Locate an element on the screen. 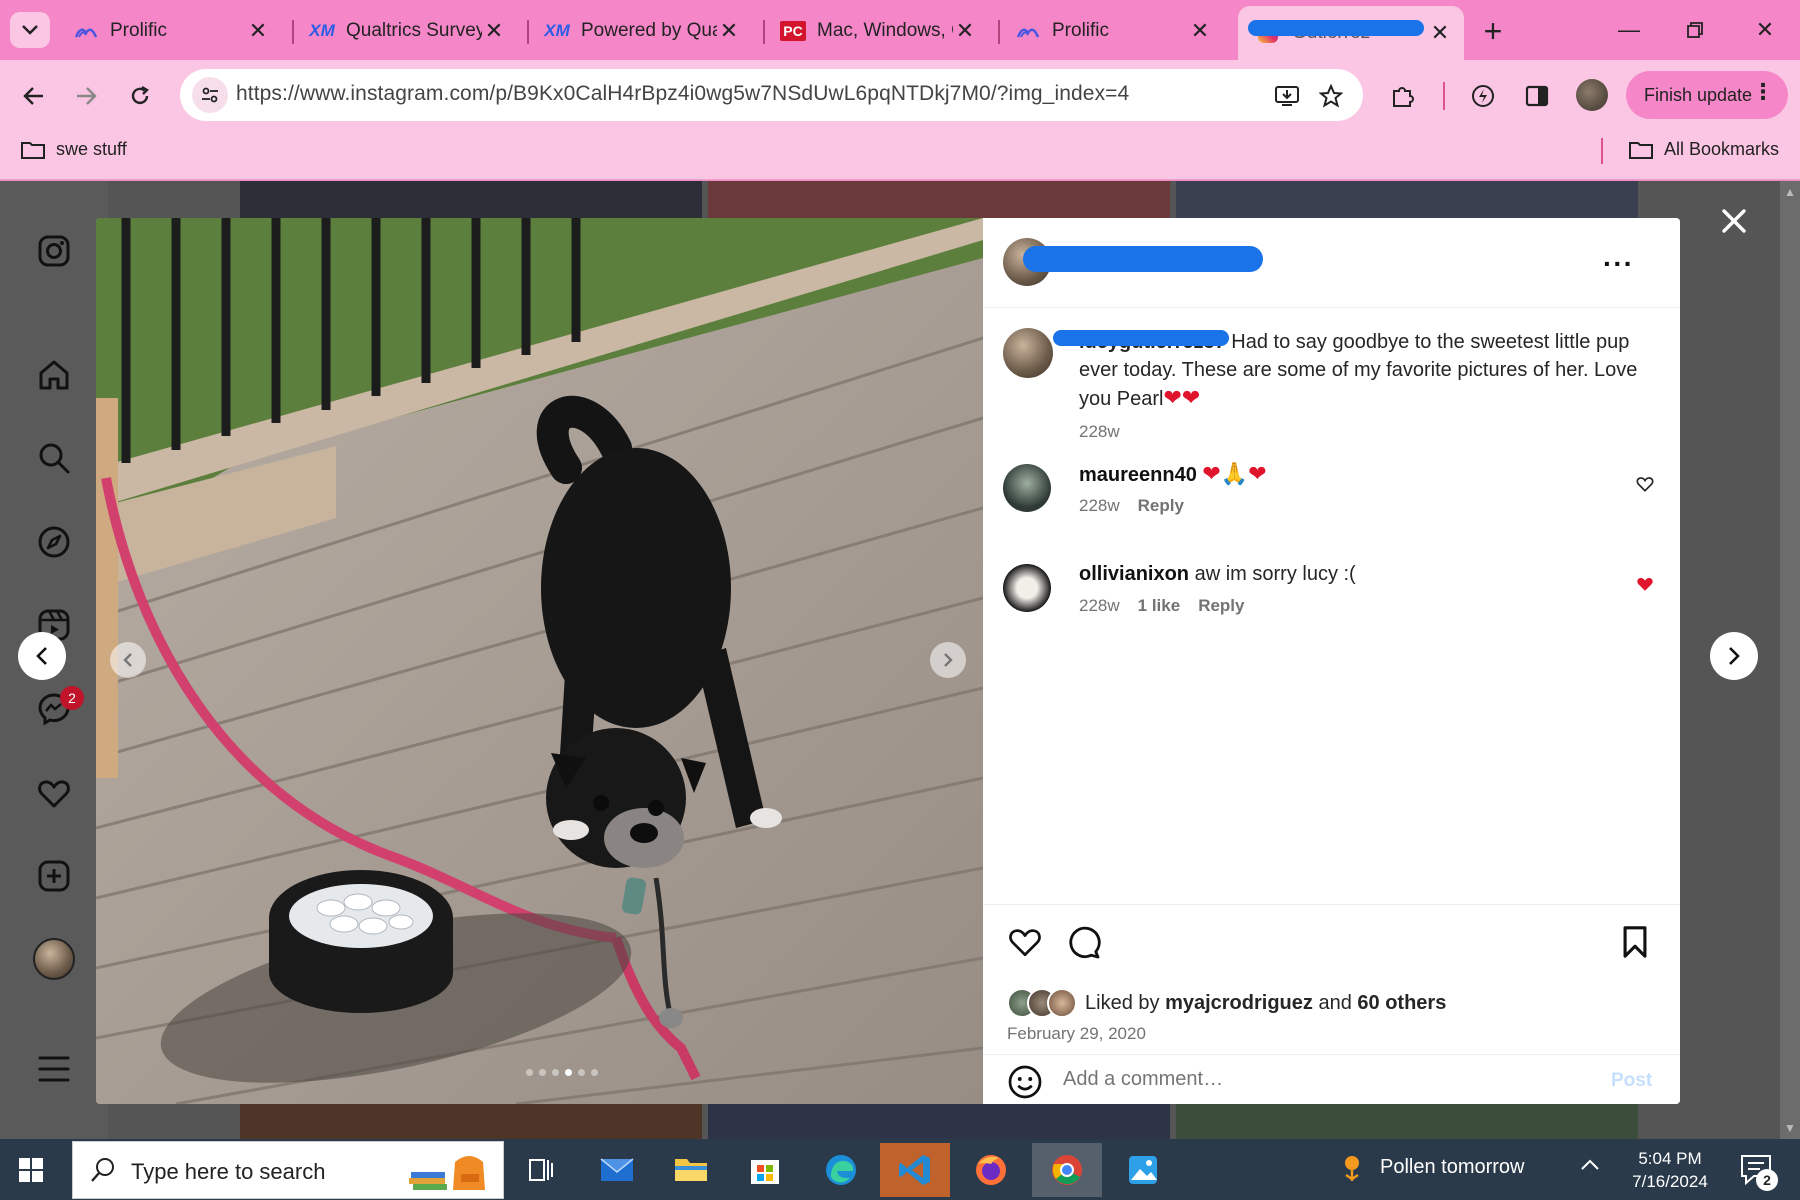  chrome-app is located at coordinates (1067, 1170).